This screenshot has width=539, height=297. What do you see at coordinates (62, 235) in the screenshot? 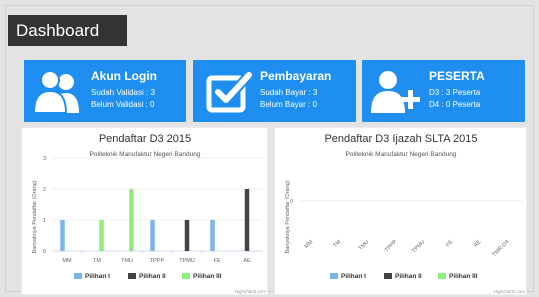
I see `bar-pilihan-i-mm` at bounding box center [62, 235].